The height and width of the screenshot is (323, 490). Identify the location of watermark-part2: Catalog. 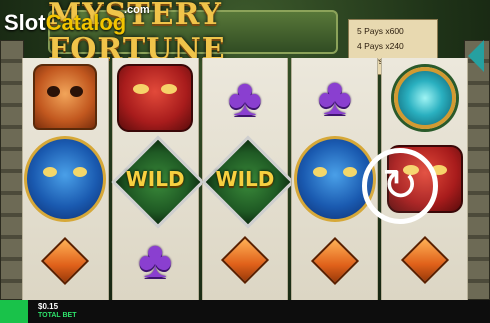
(86, 22).